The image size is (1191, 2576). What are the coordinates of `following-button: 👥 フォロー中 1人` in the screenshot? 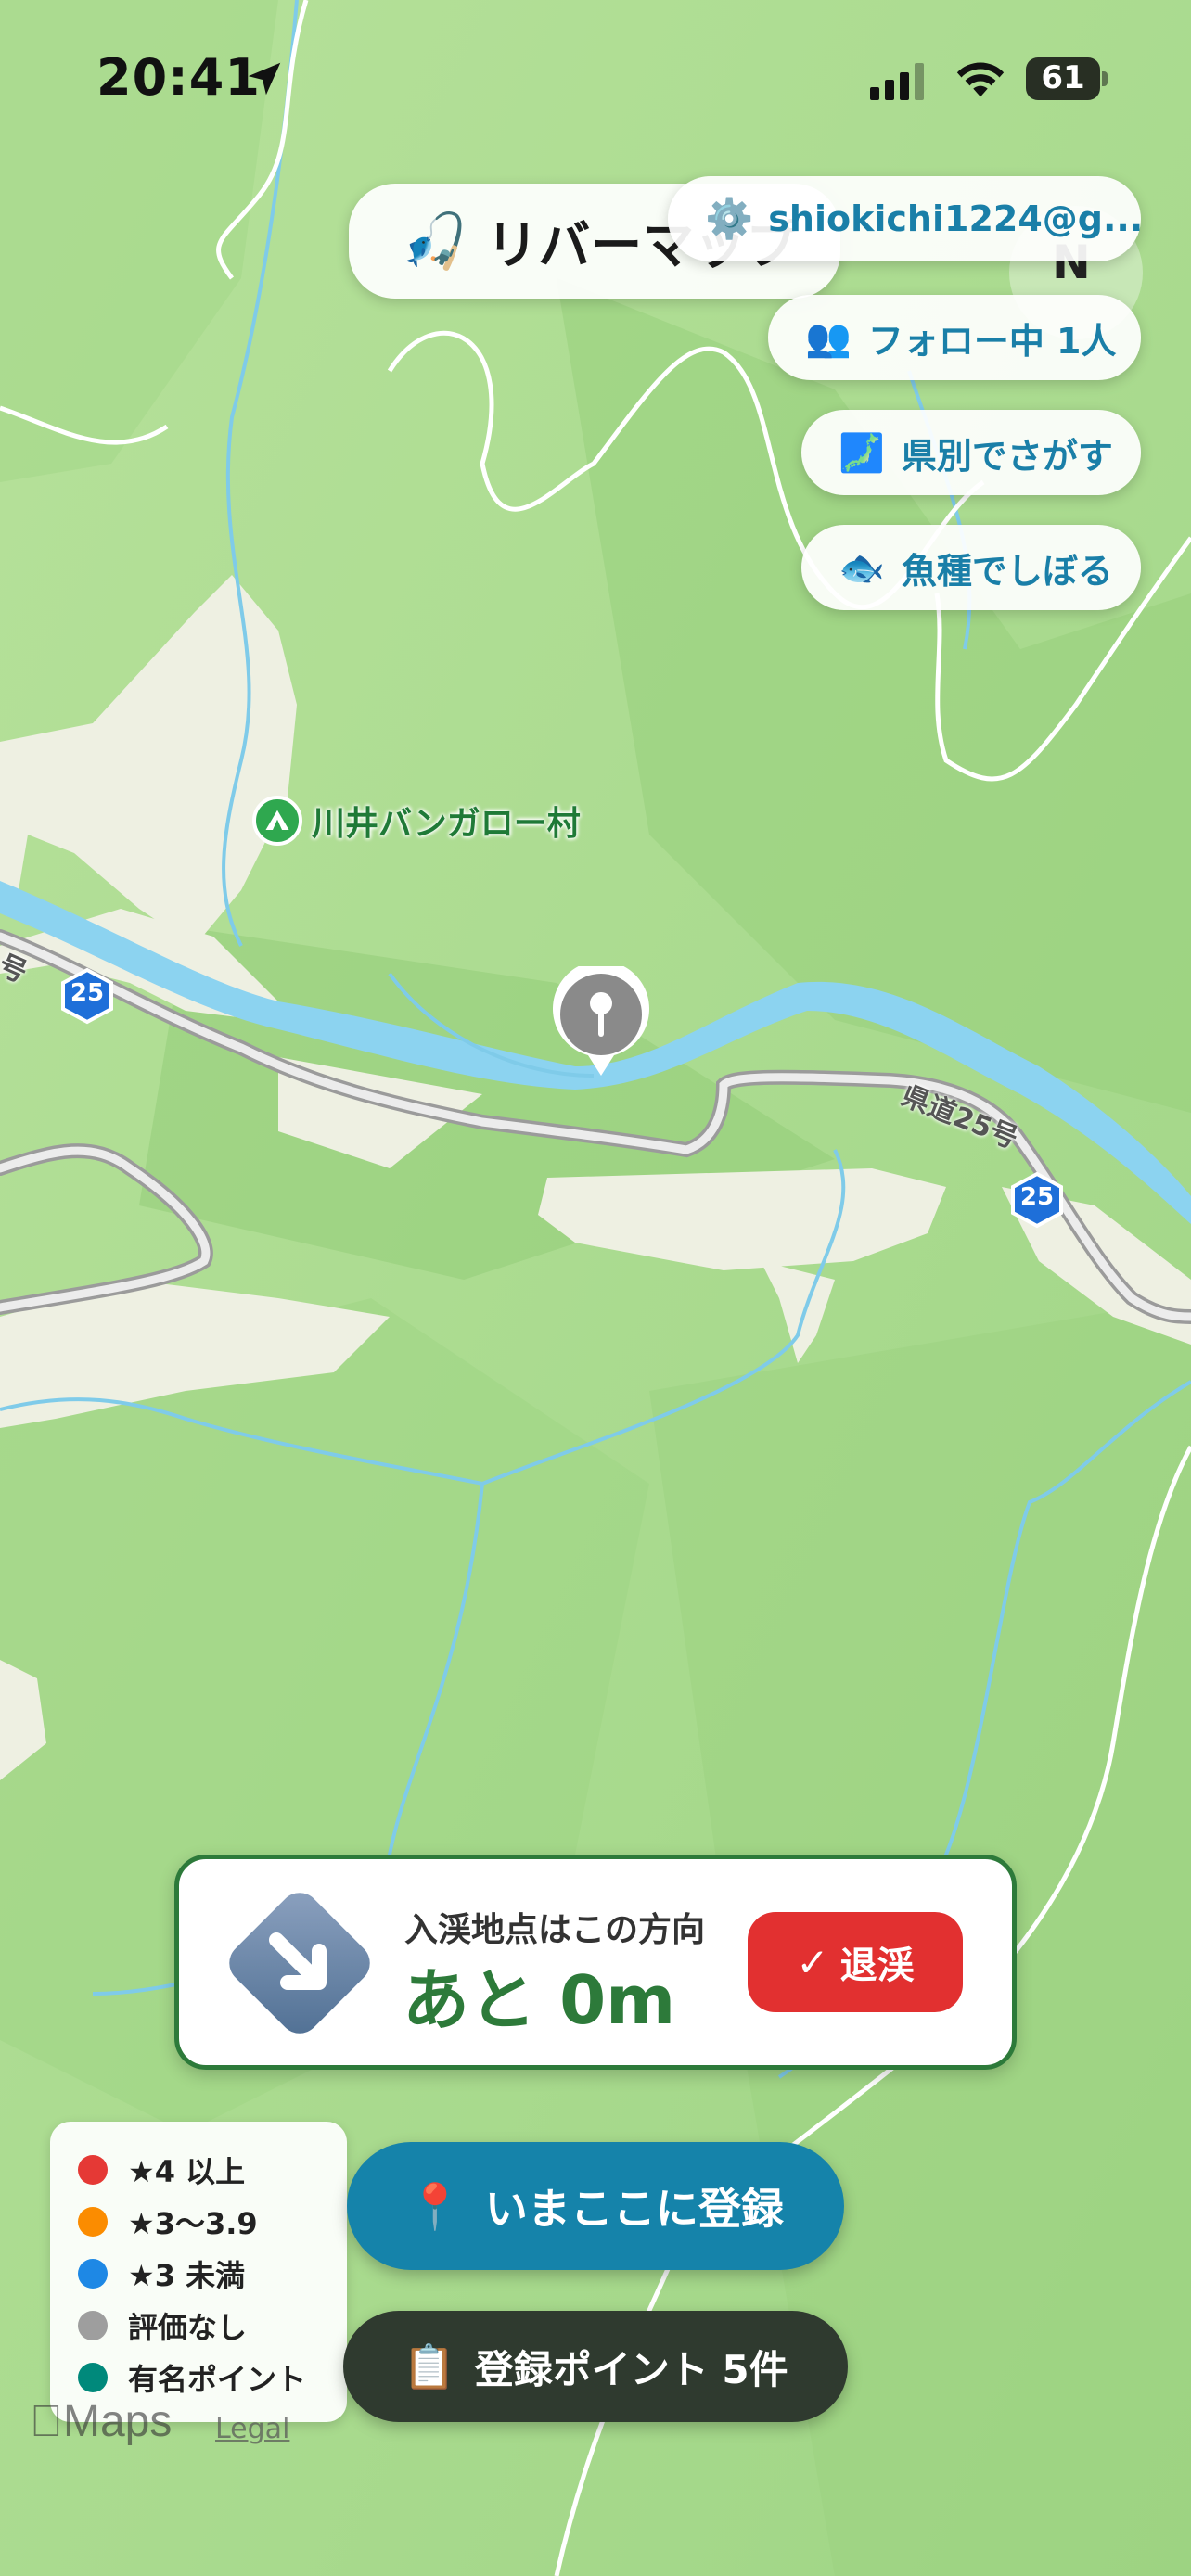 It's located at (955, 338).